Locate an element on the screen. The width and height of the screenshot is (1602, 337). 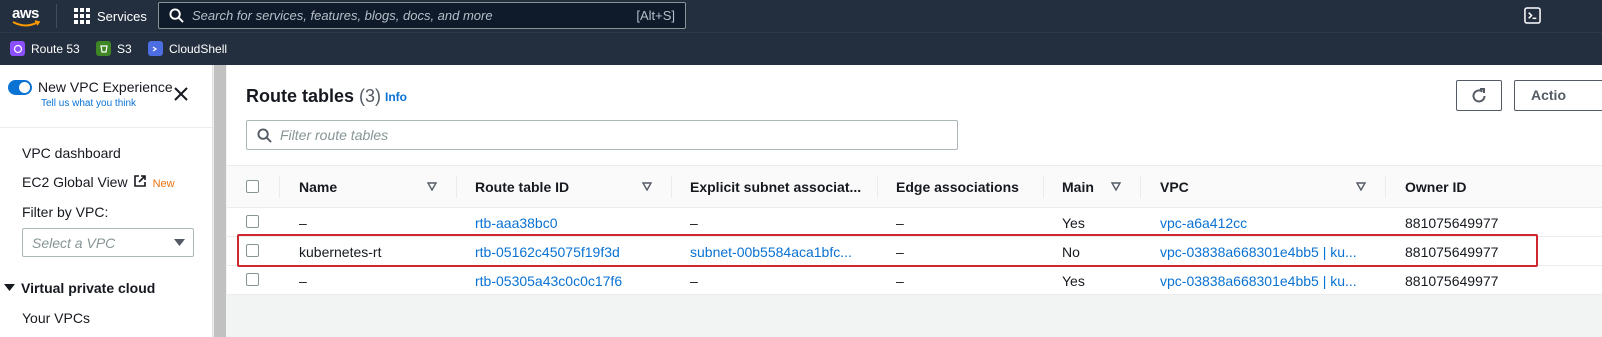
services-label: Services is located at coordinates (122, 16).